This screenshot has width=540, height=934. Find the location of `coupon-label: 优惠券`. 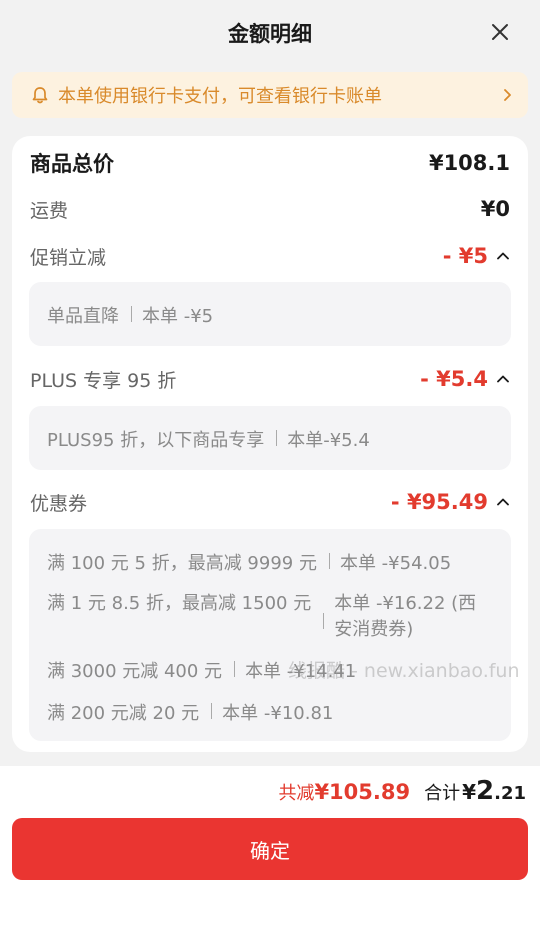

coupon-label: 优惠券 is located at coordinates (59, 503).